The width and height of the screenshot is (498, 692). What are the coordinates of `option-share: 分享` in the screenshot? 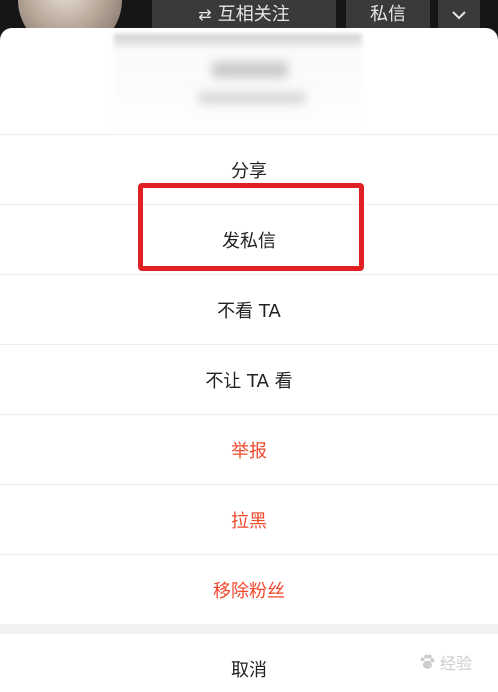 It's located at (249, 169).